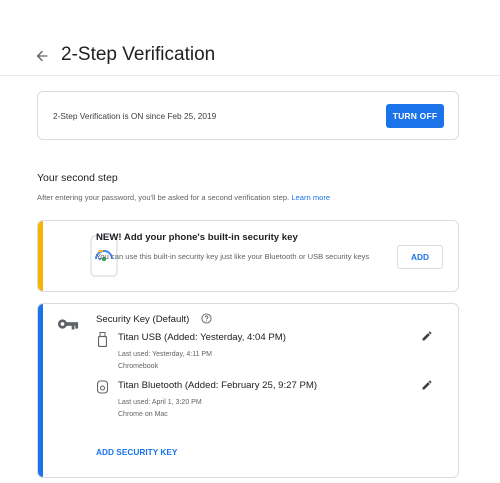  I want to click on security-key-device: Chrome on Mac, so click(143, 414).